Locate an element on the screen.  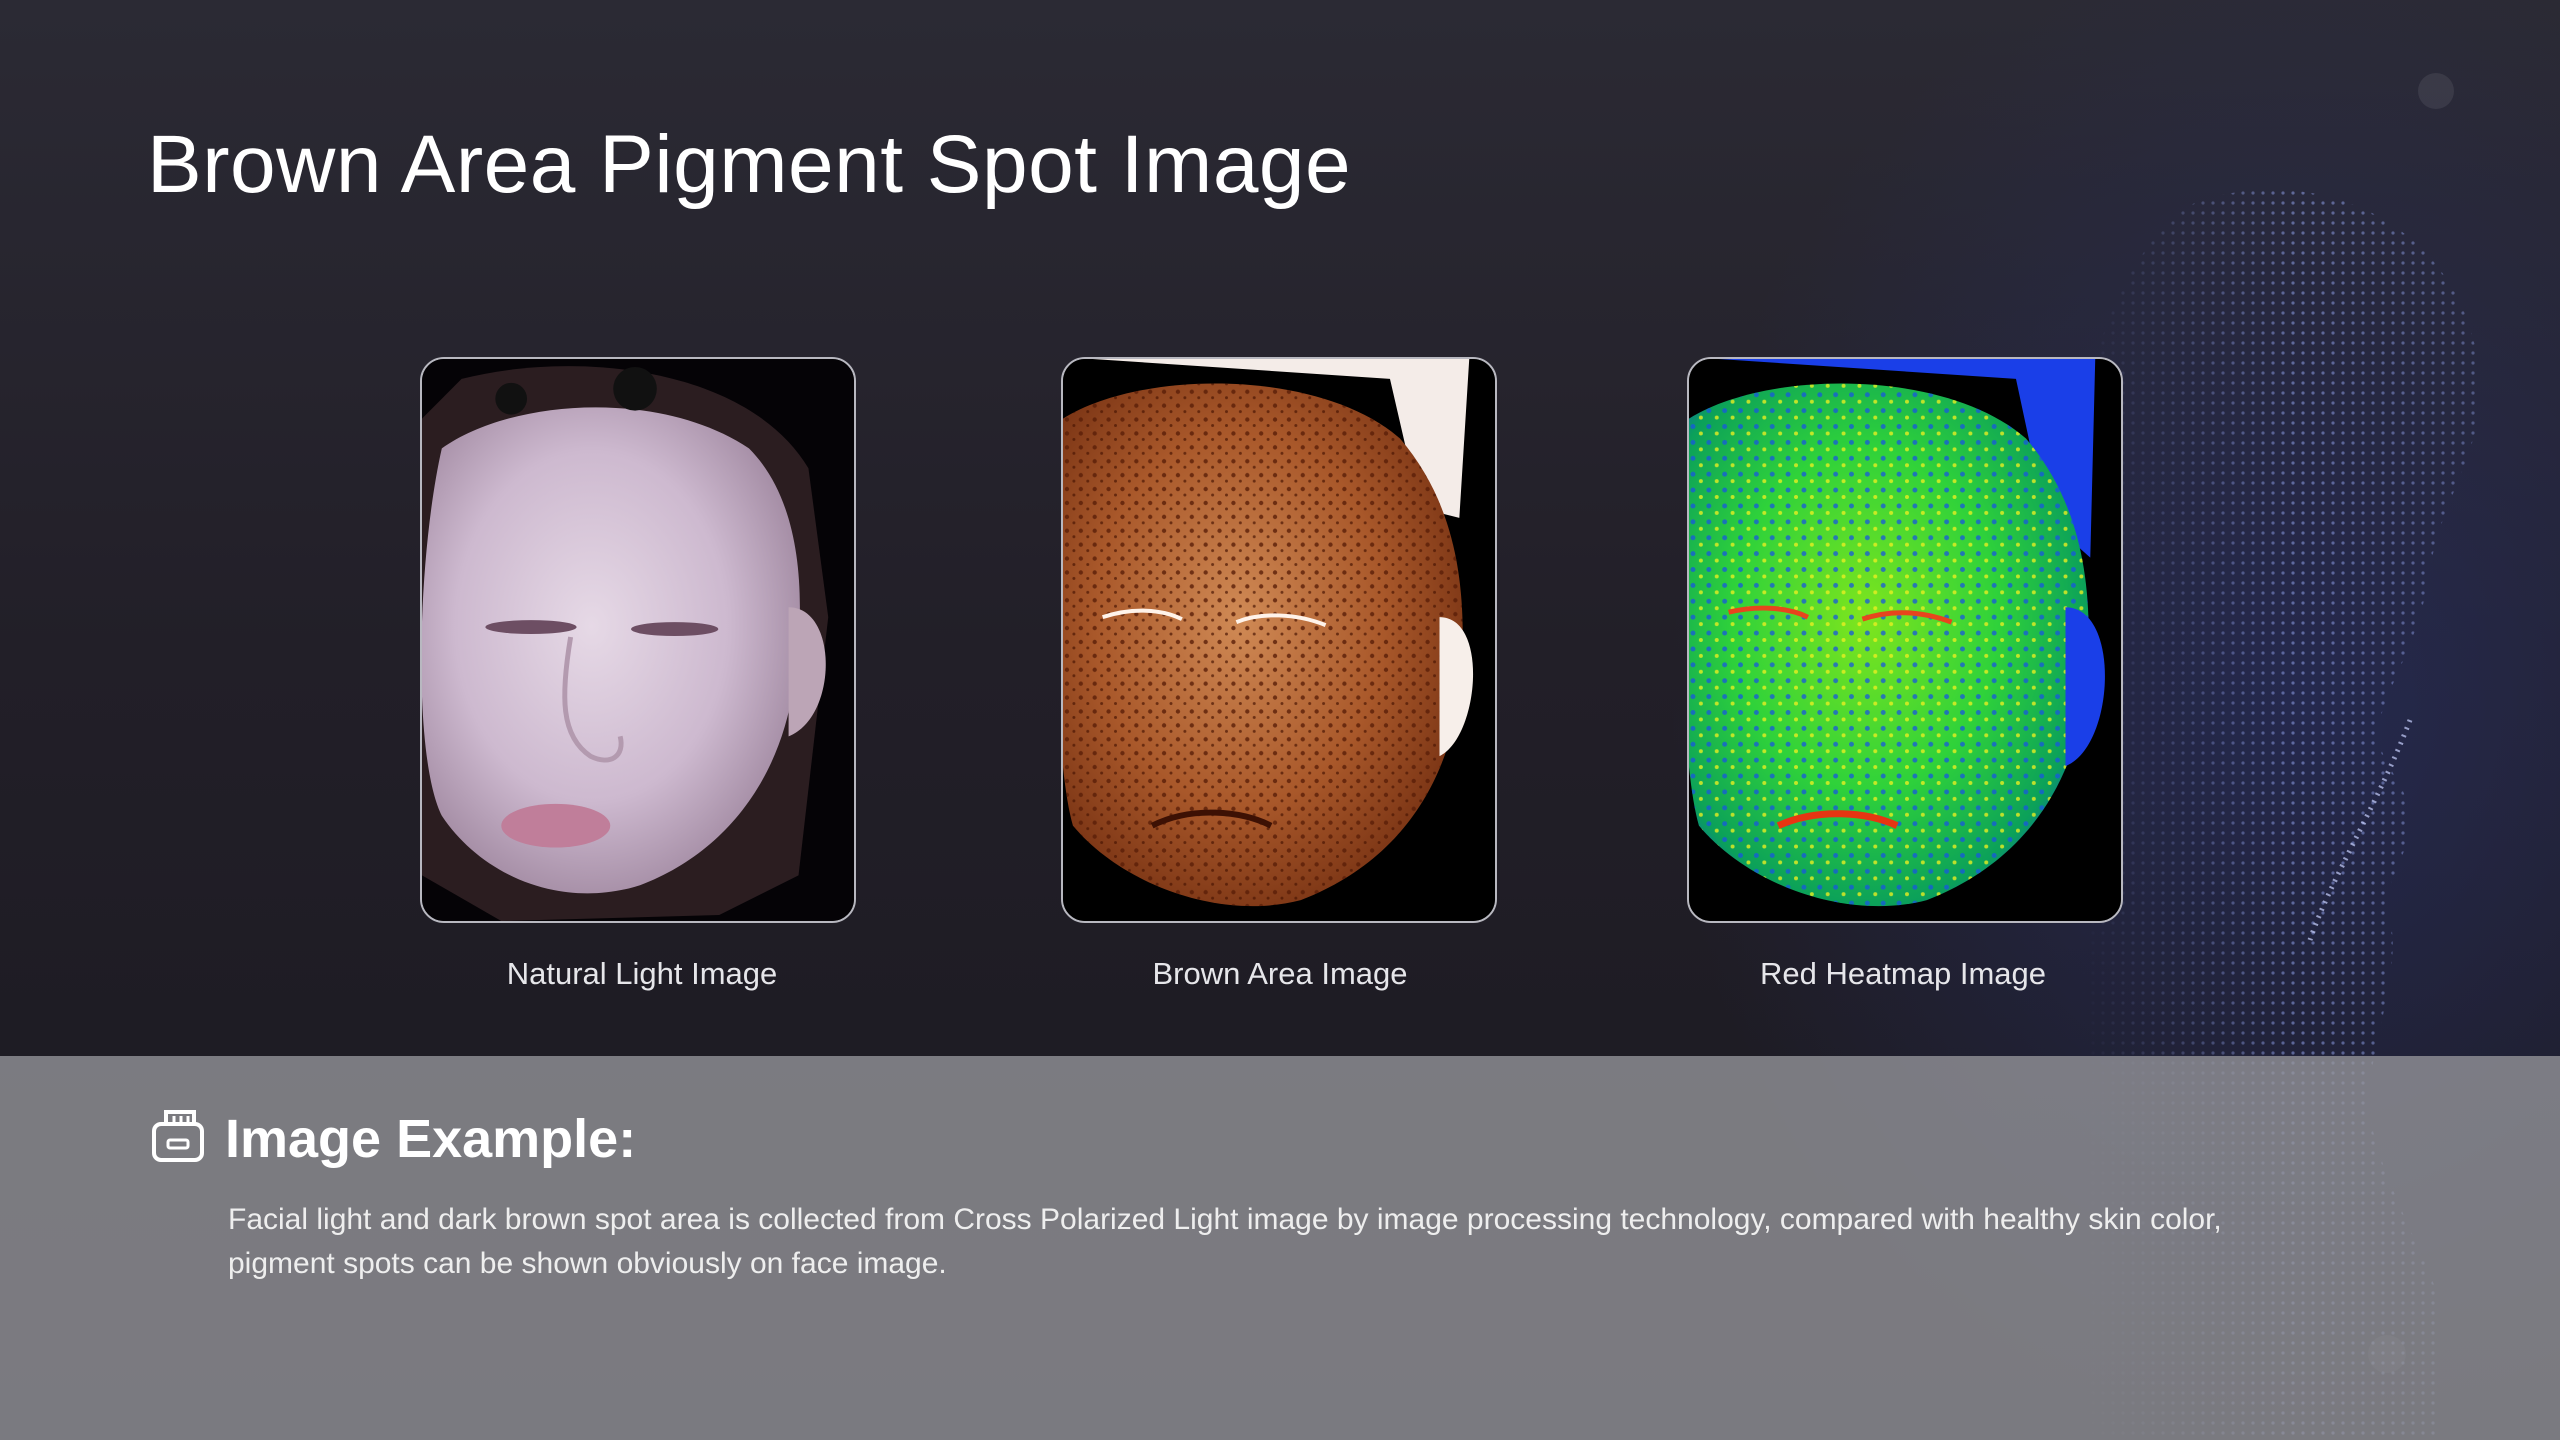
image-caption: Brown Area Image is located at coordinates (1280, 973).